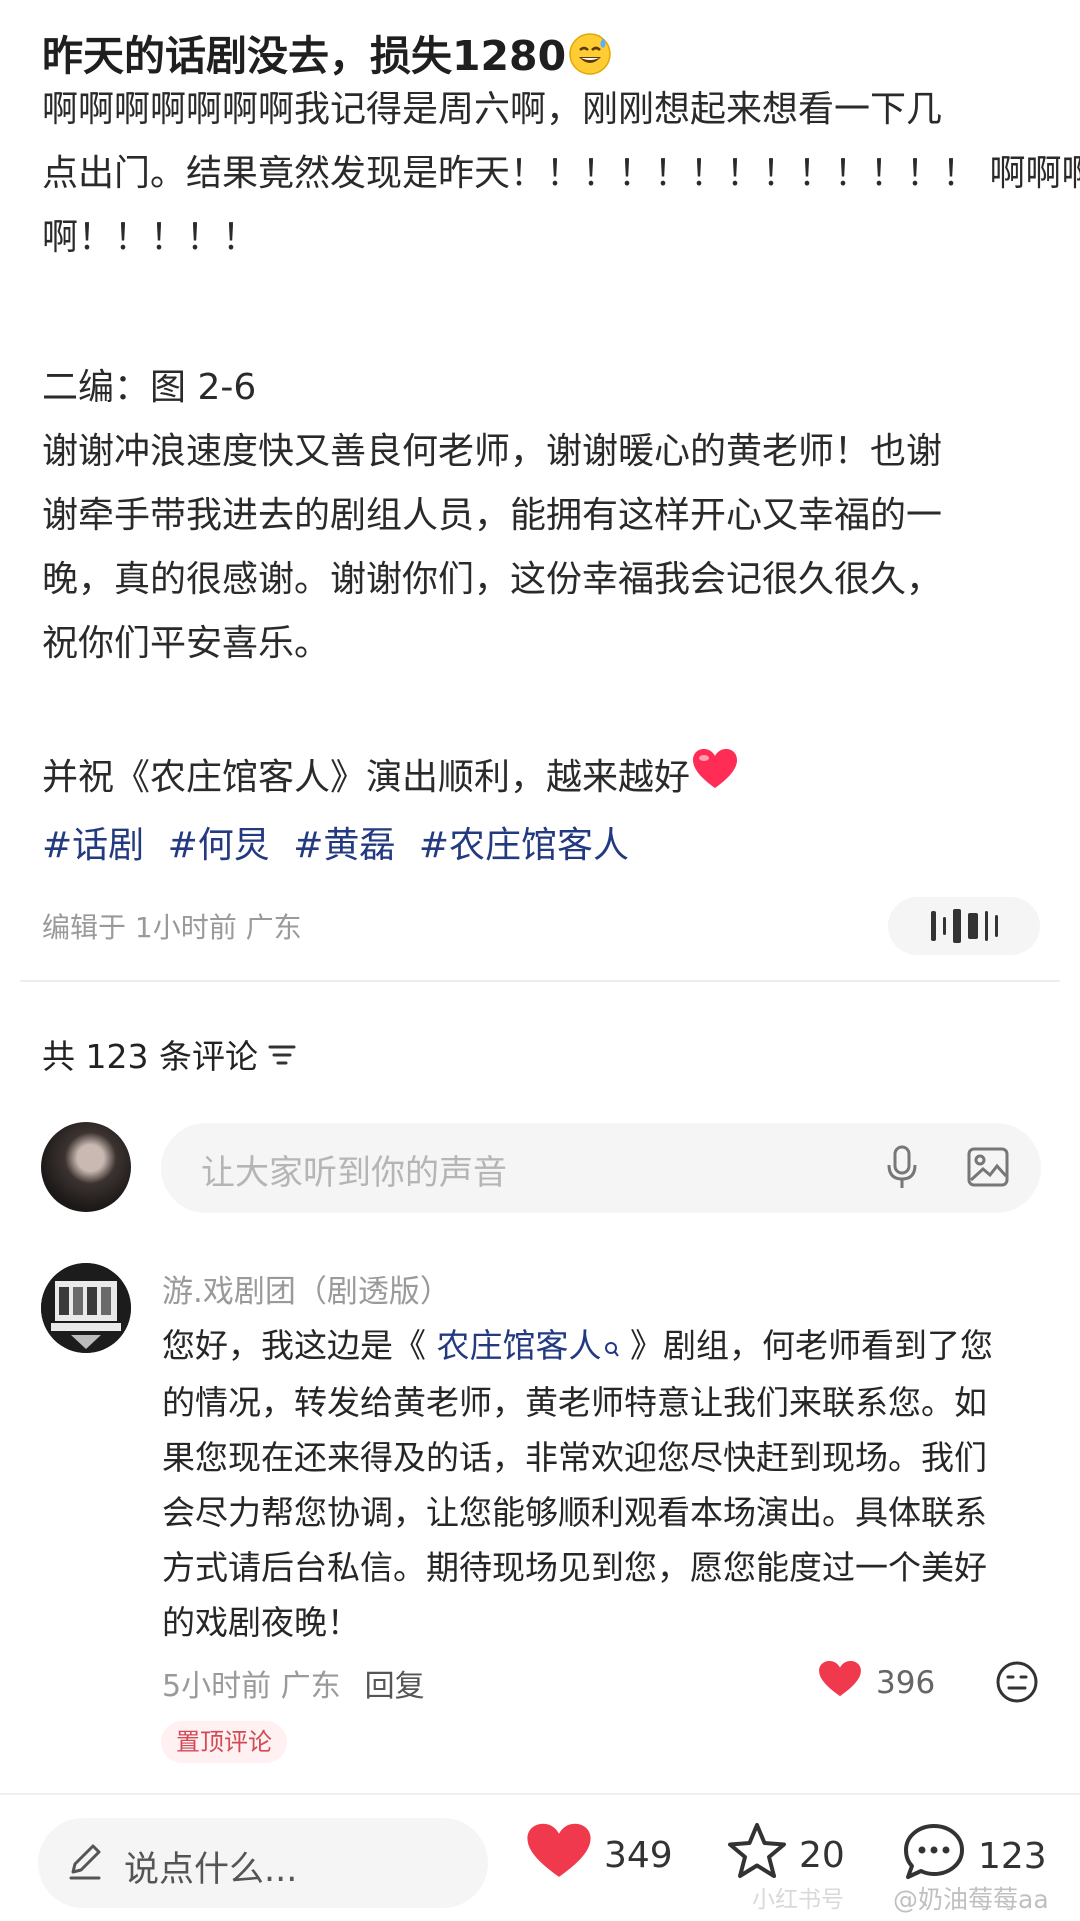 The width and height of the screenshot is (1080, 1921). I want to click on comment-author: 游.戏剧团（剧透版）, so click(306, 1288).